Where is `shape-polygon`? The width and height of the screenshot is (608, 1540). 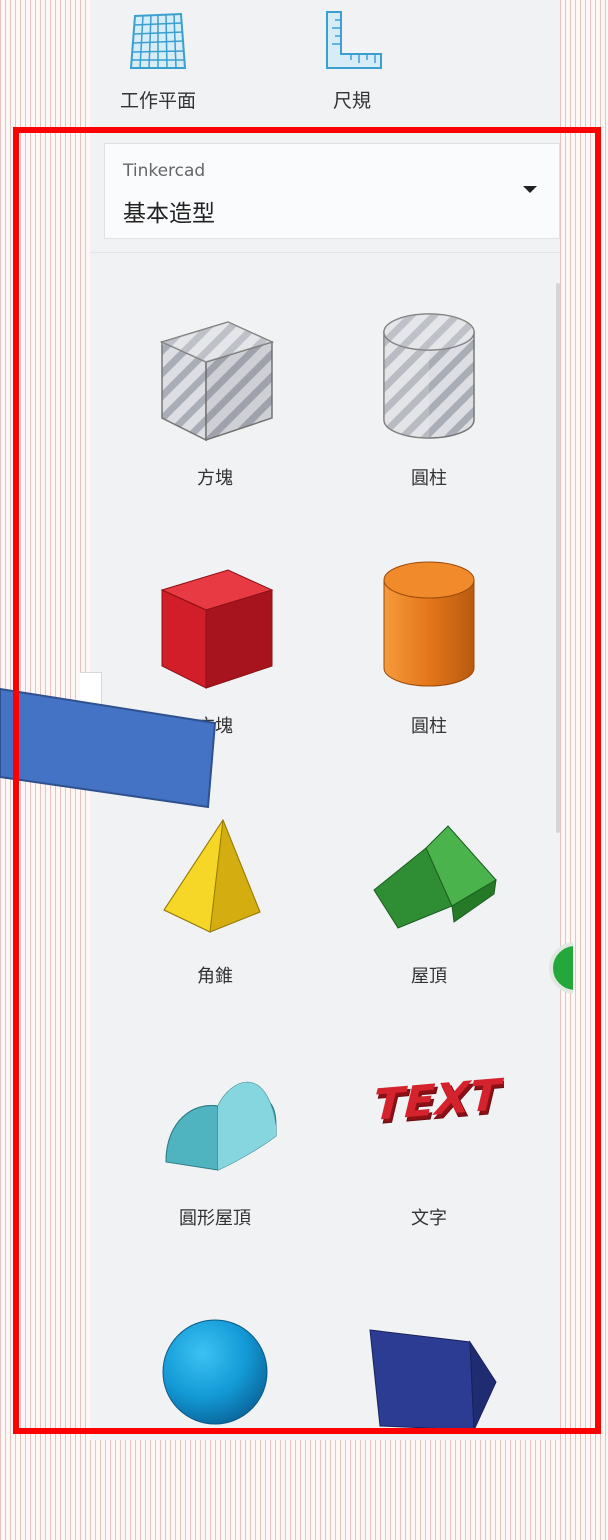
shape-polygon is located at coordinates (429, 1415).